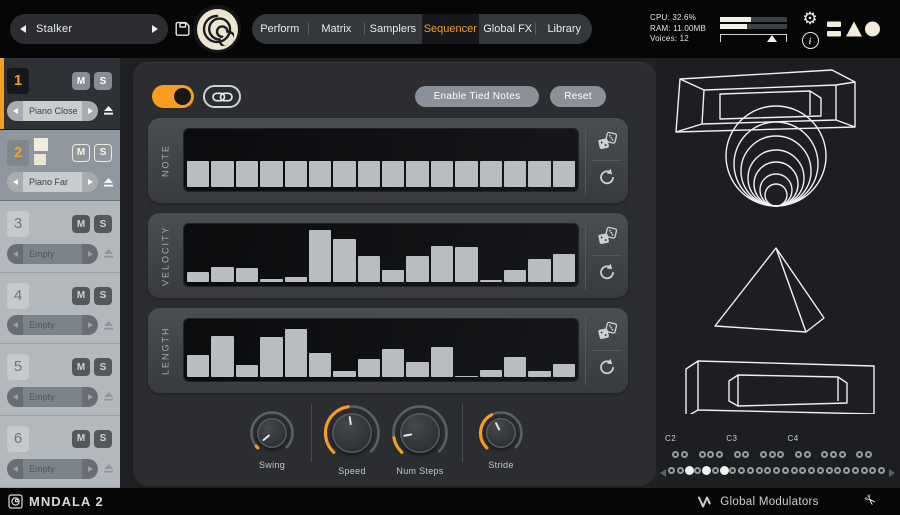  What do you see at coordinates (564, 29) in the screenshot?
I see `tab-library: Library` at bounding box center [564, 29].